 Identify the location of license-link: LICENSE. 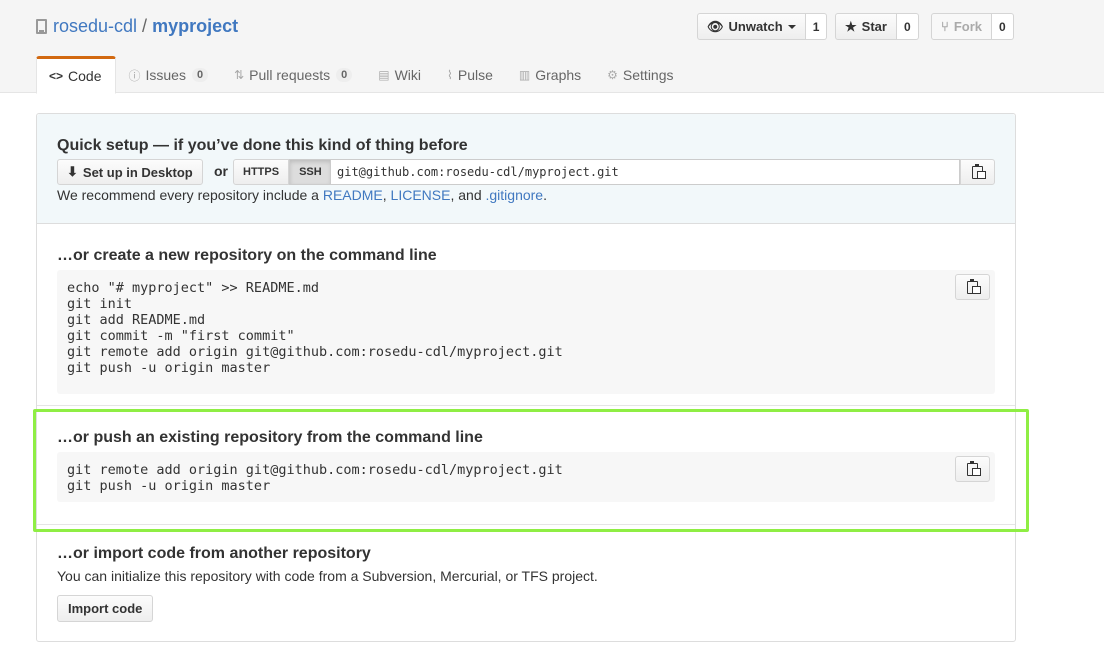
(421, 195).